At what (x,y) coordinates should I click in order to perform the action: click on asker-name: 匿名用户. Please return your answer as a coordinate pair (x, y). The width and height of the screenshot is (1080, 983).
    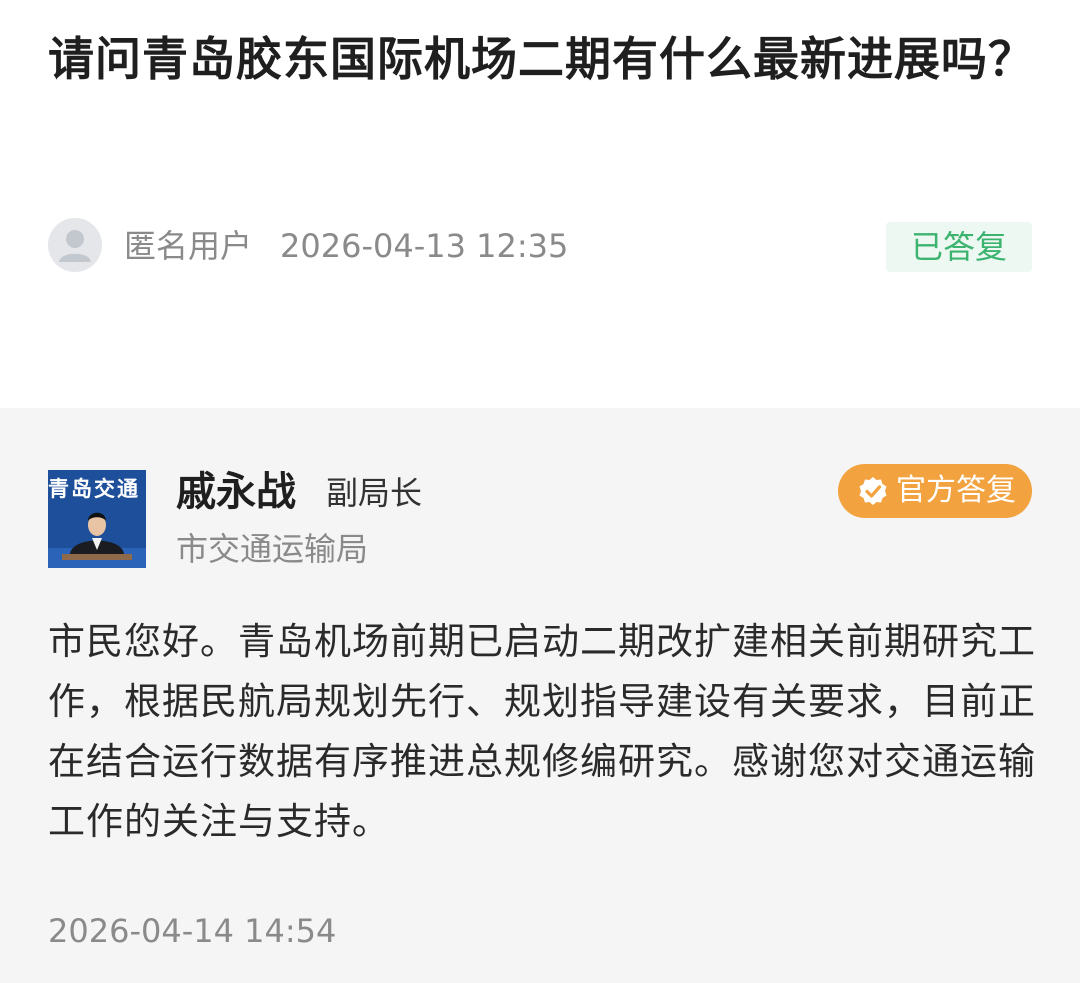
    Looking at the image, I should click on (188, 246).